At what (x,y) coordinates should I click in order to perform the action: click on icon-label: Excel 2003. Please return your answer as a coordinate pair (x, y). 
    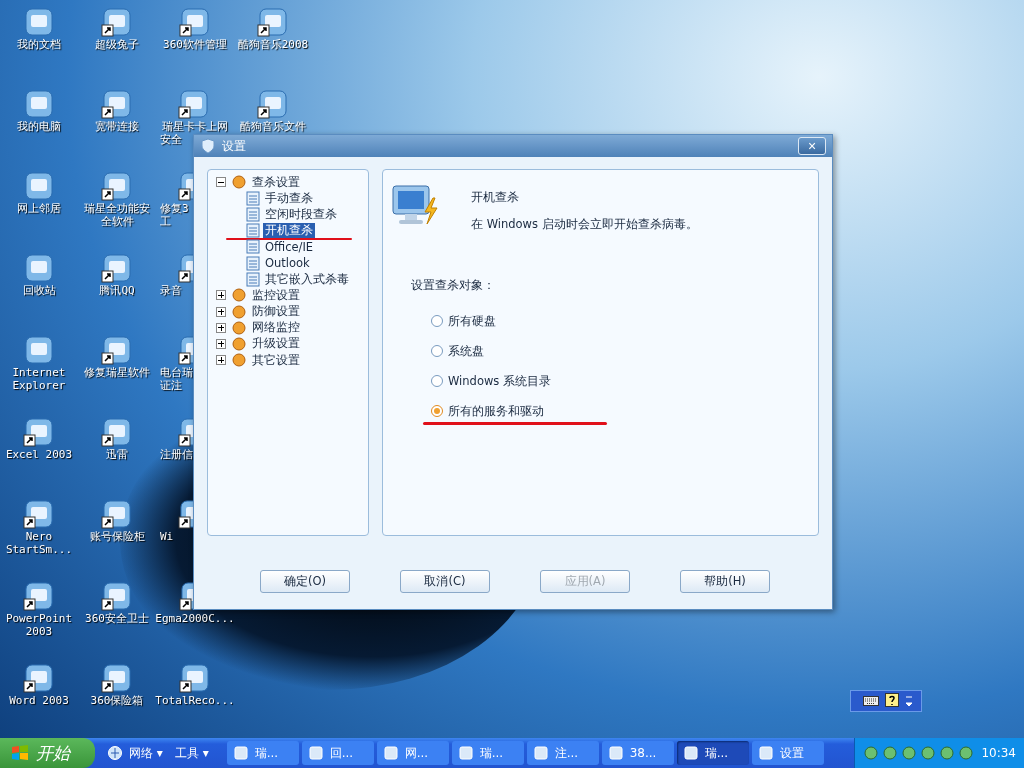
    Looking at the image, I should click on (39, 454).